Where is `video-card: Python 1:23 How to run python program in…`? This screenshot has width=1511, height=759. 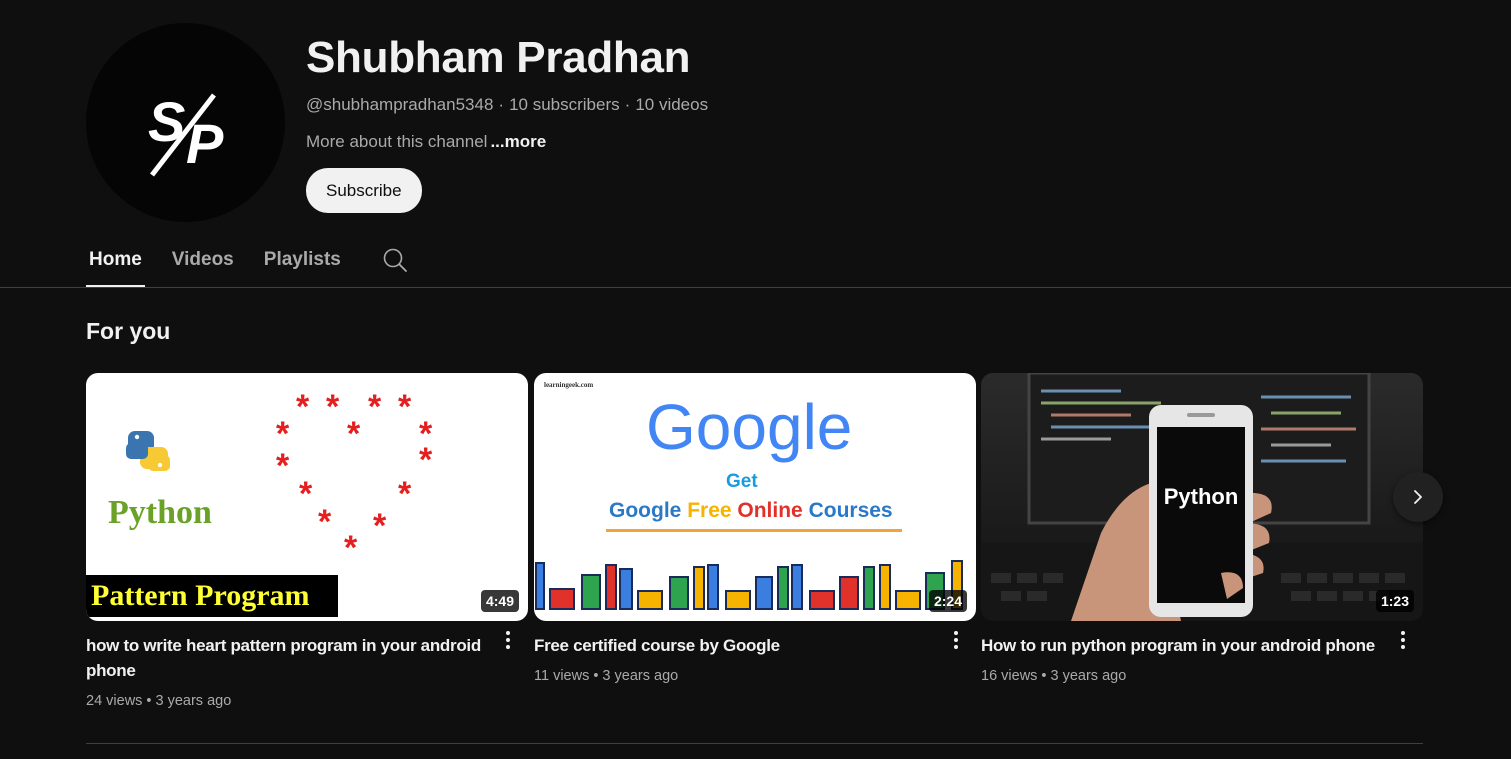 video-card: Python 1:23 How to run python program in… is located at coordinates (1202, 529).